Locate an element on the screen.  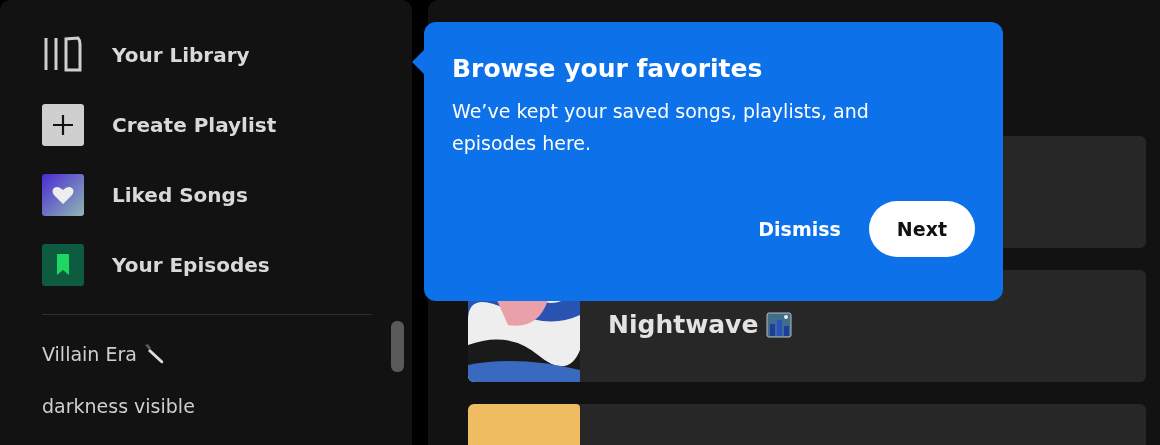
nav-link: Your Library is located at coordinates (181, 55).